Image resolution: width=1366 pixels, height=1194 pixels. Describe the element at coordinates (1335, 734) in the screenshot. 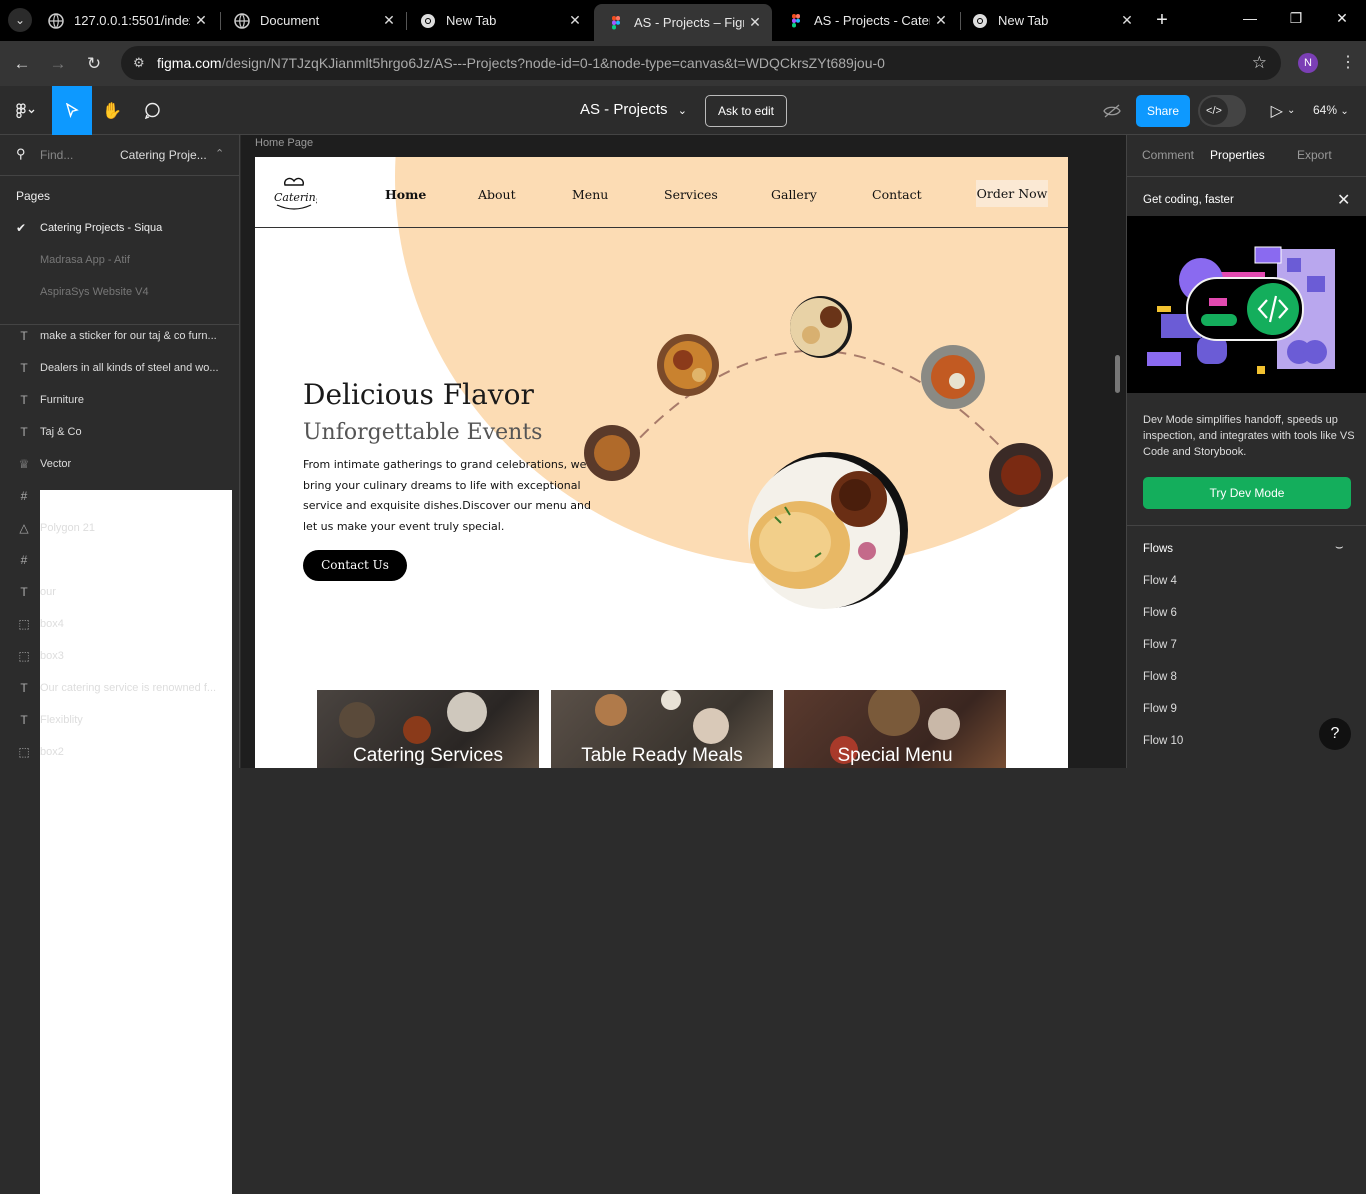

I see `help-question-icon: ?` at that location.